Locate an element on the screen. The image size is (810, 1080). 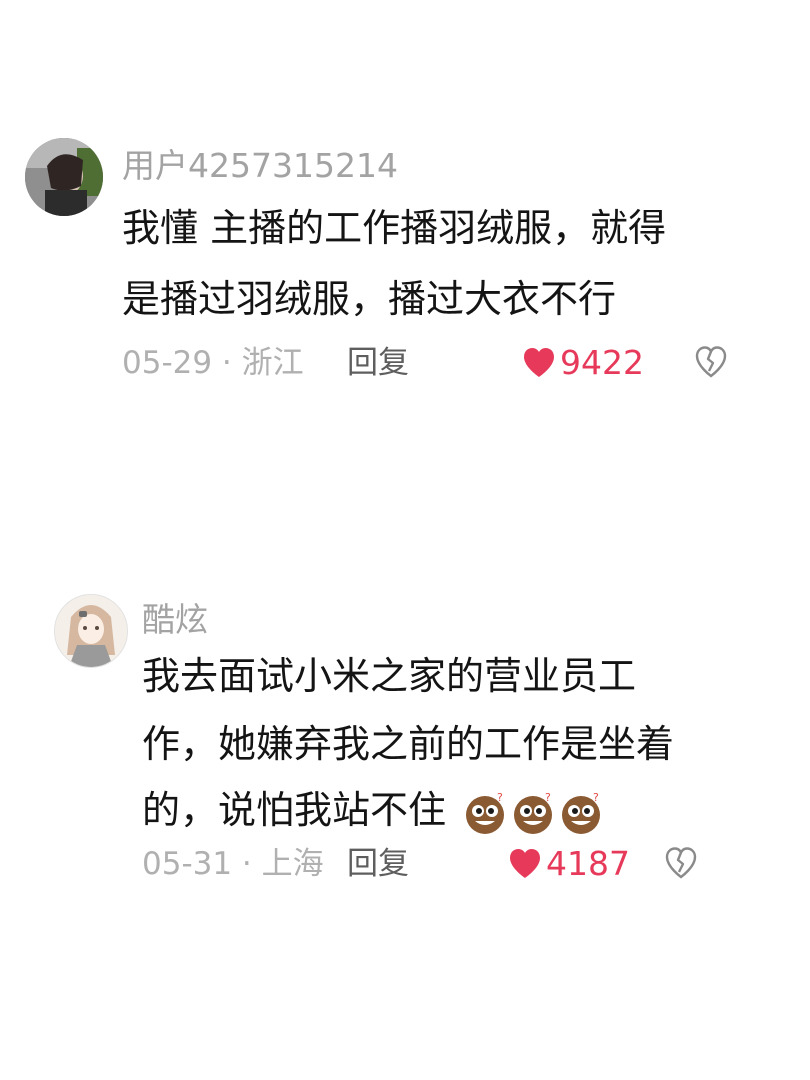
comment-text-line: 我去面试小米之家的营业员工 is located at coordinates (389, 676).